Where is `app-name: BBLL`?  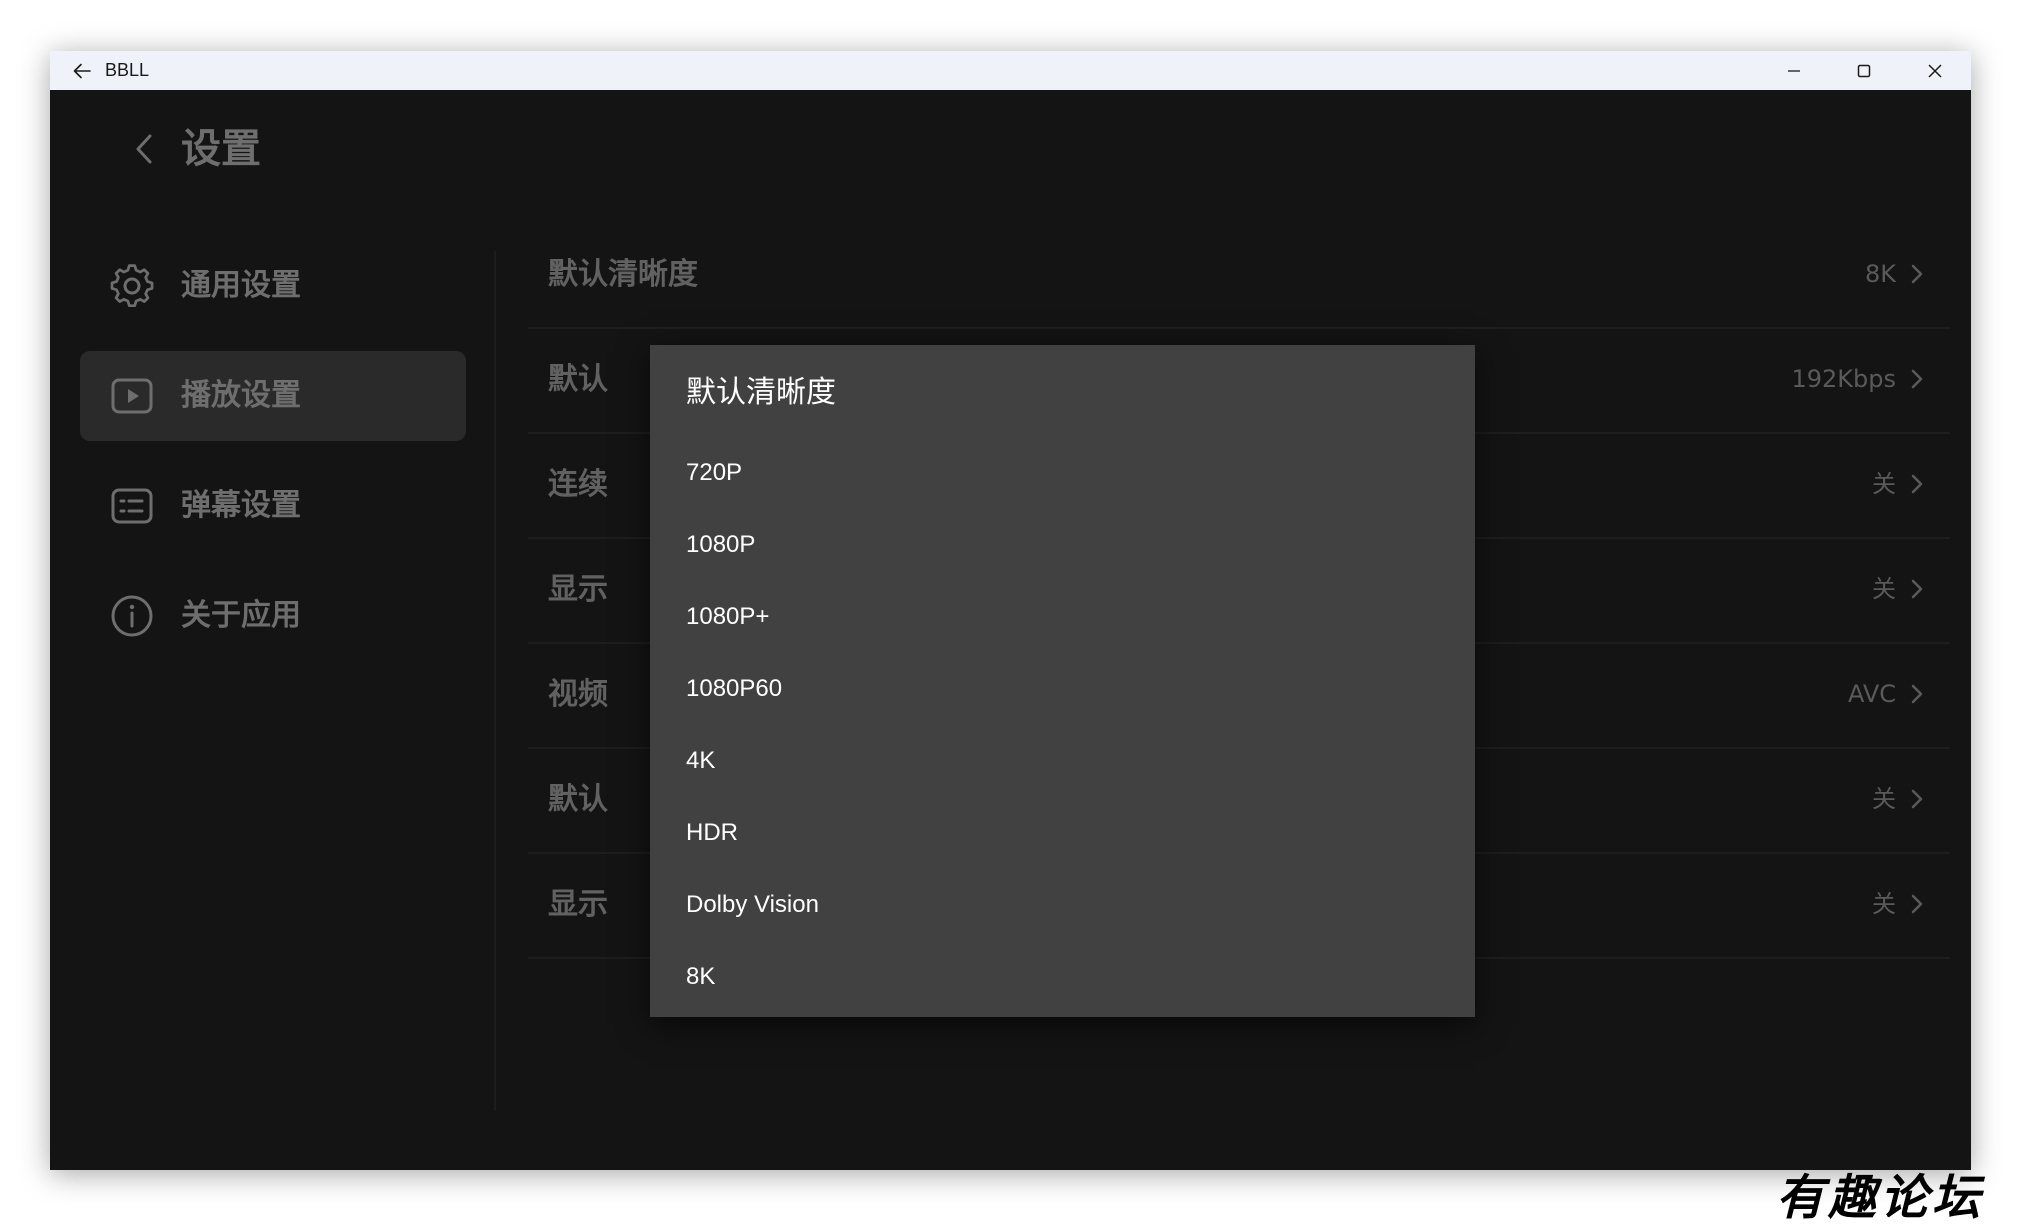
app-name: BBLL is located at coordinates (127, 70).